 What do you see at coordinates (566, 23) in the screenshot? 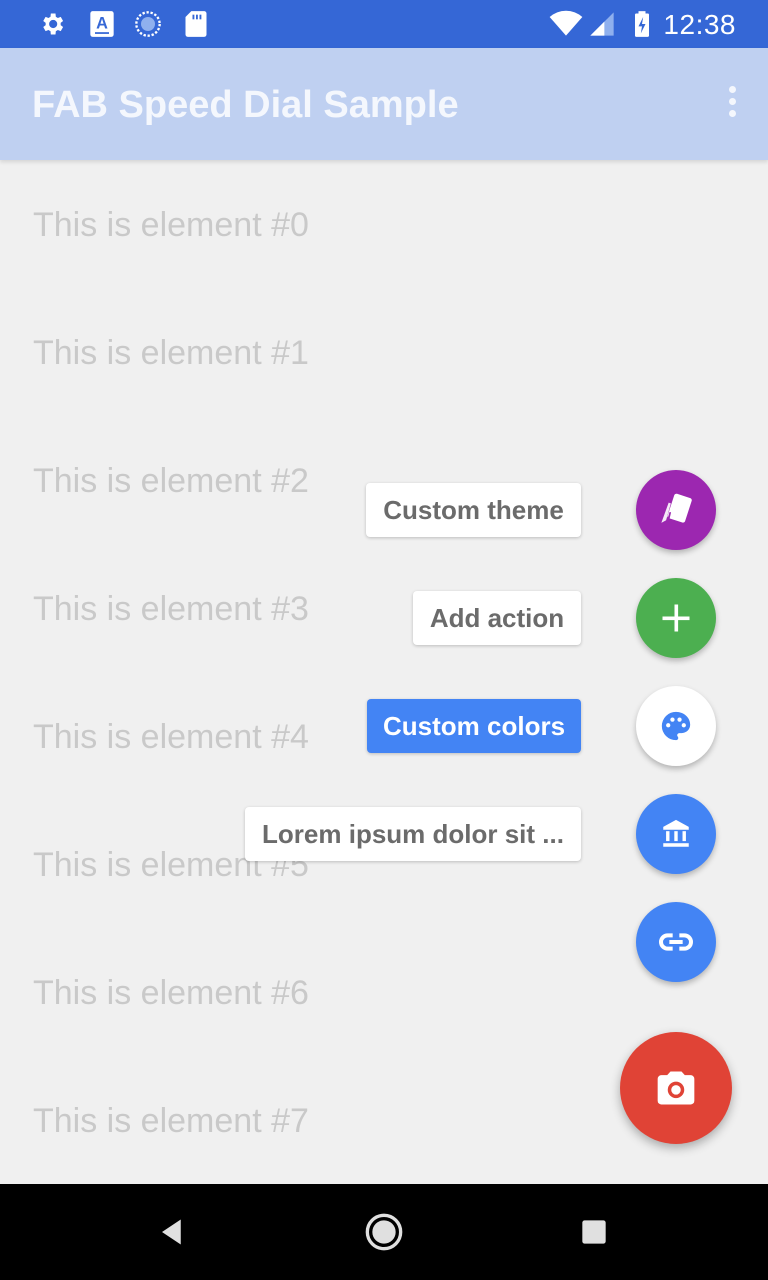
I see `wifi-icon` at bounding box center [566, 23].